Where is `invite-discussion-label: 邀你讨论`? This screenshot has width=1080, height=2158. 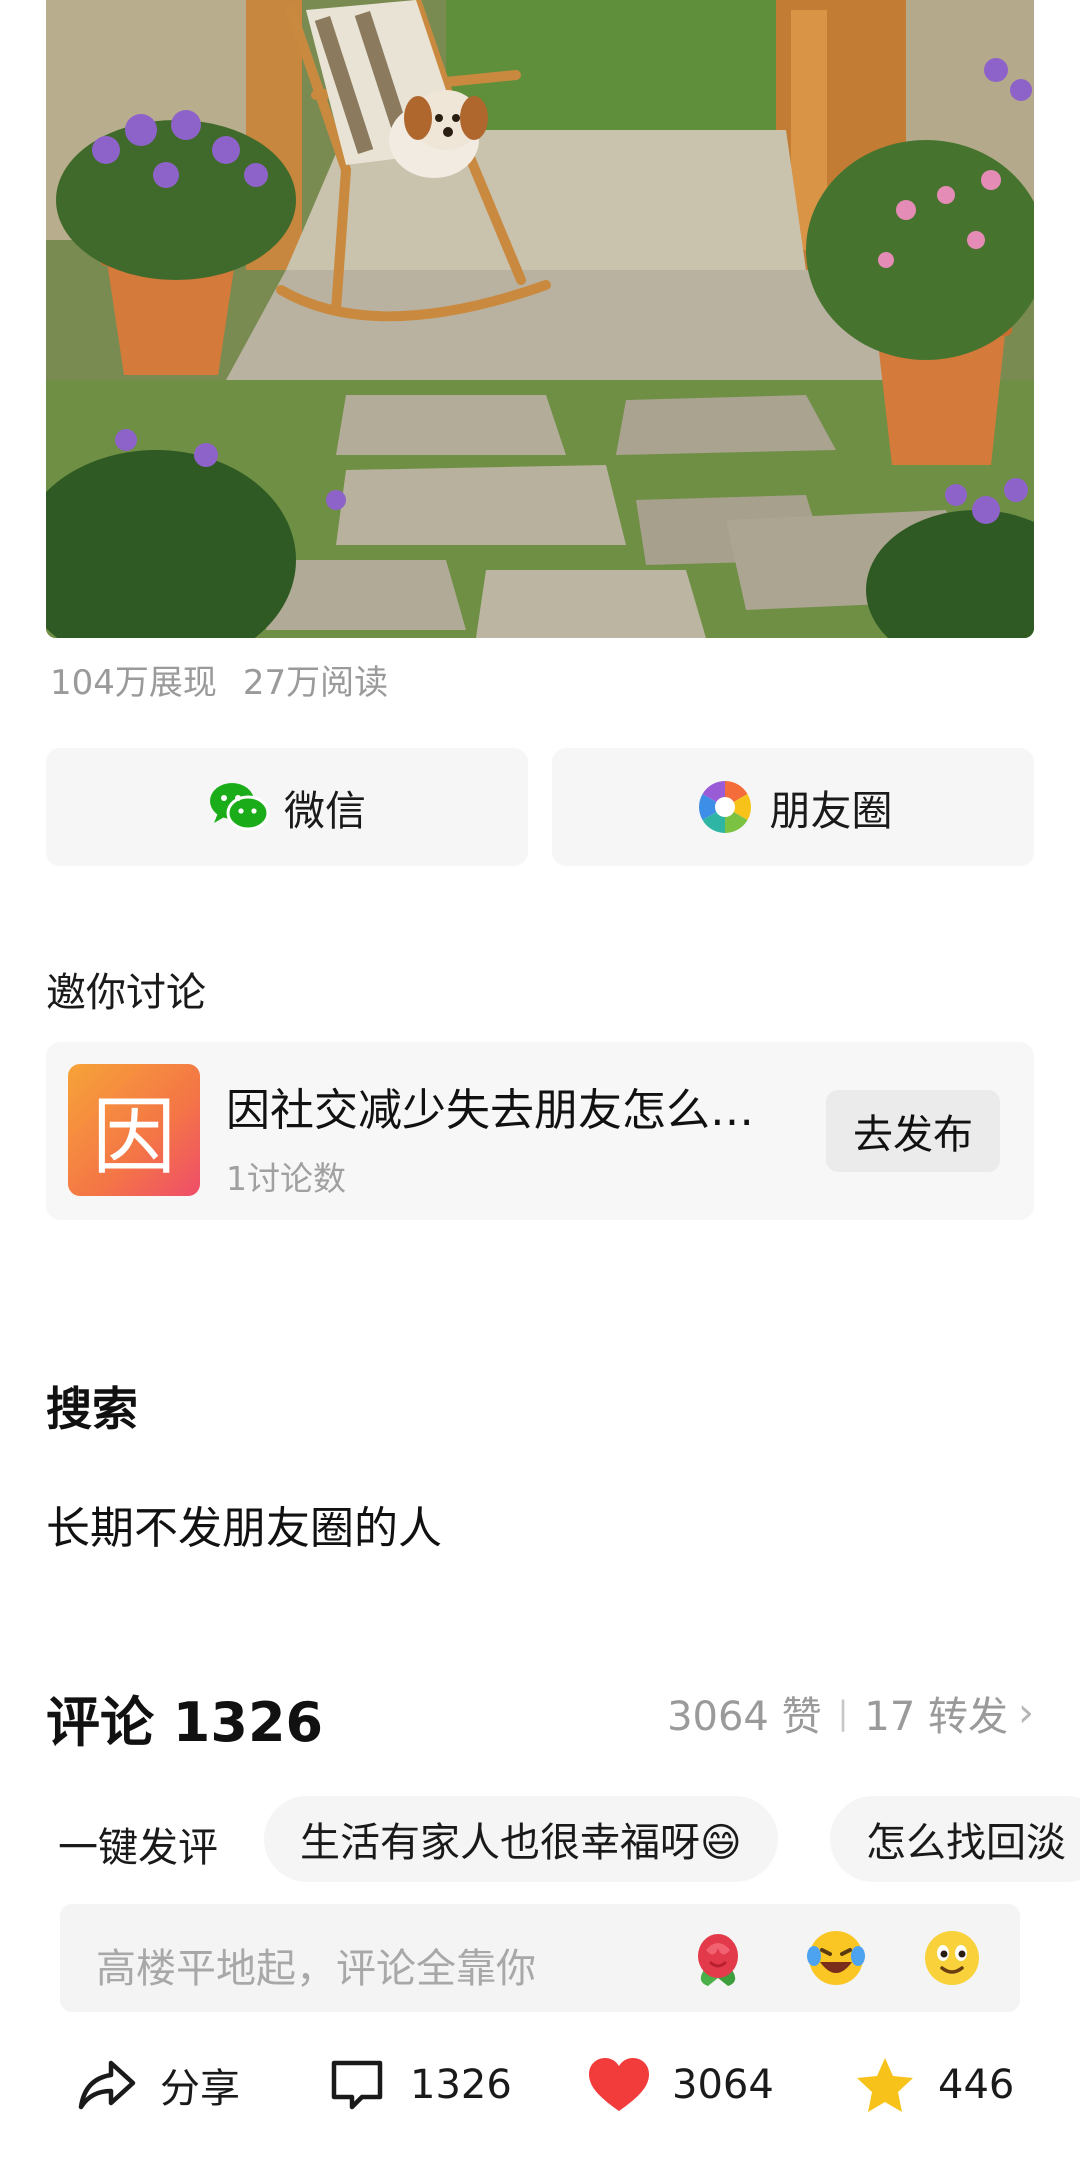
invite-discussion-label: 邀你讨论 is located at coordinates (126, 993).